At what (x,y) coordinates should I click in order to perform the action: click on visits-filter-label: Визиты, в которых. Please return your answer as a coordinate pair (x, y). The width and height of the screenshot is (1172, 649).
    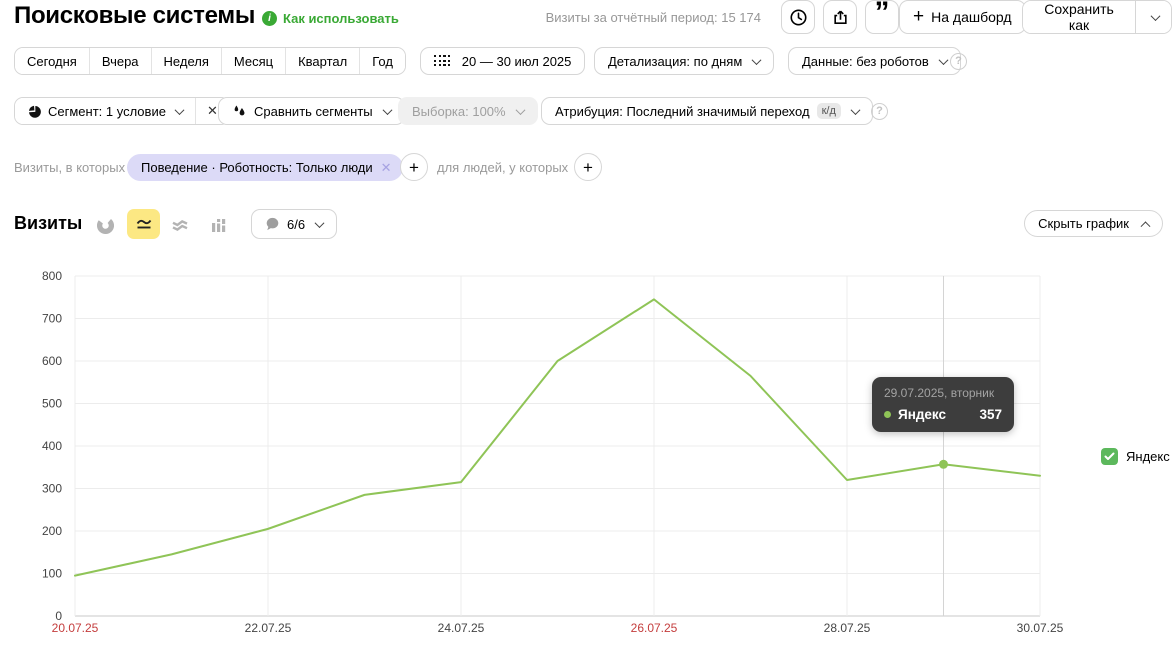
    Looking at the image, I should click on (70, 167).